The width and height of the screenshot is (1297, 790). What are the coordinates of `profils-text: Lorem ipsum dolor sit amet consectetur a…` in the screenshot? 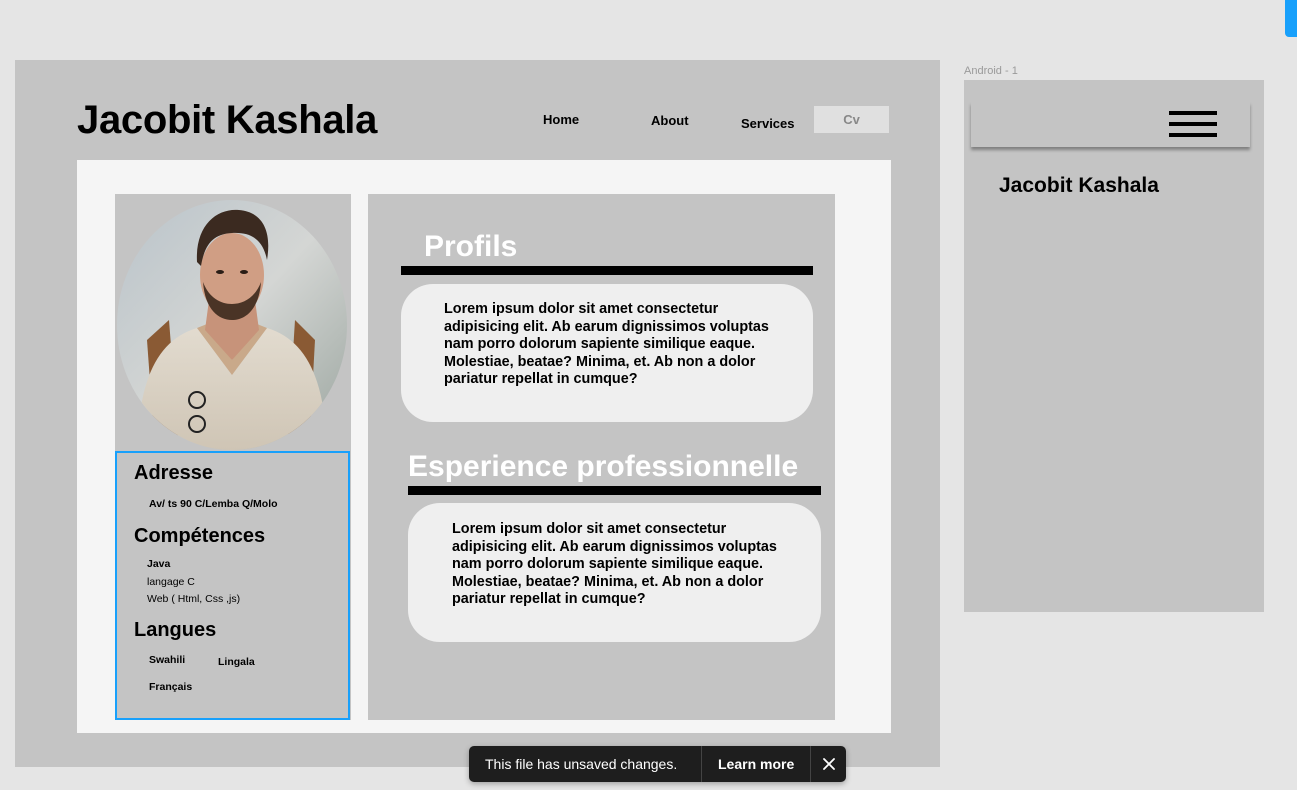 It's located at (606, 344).